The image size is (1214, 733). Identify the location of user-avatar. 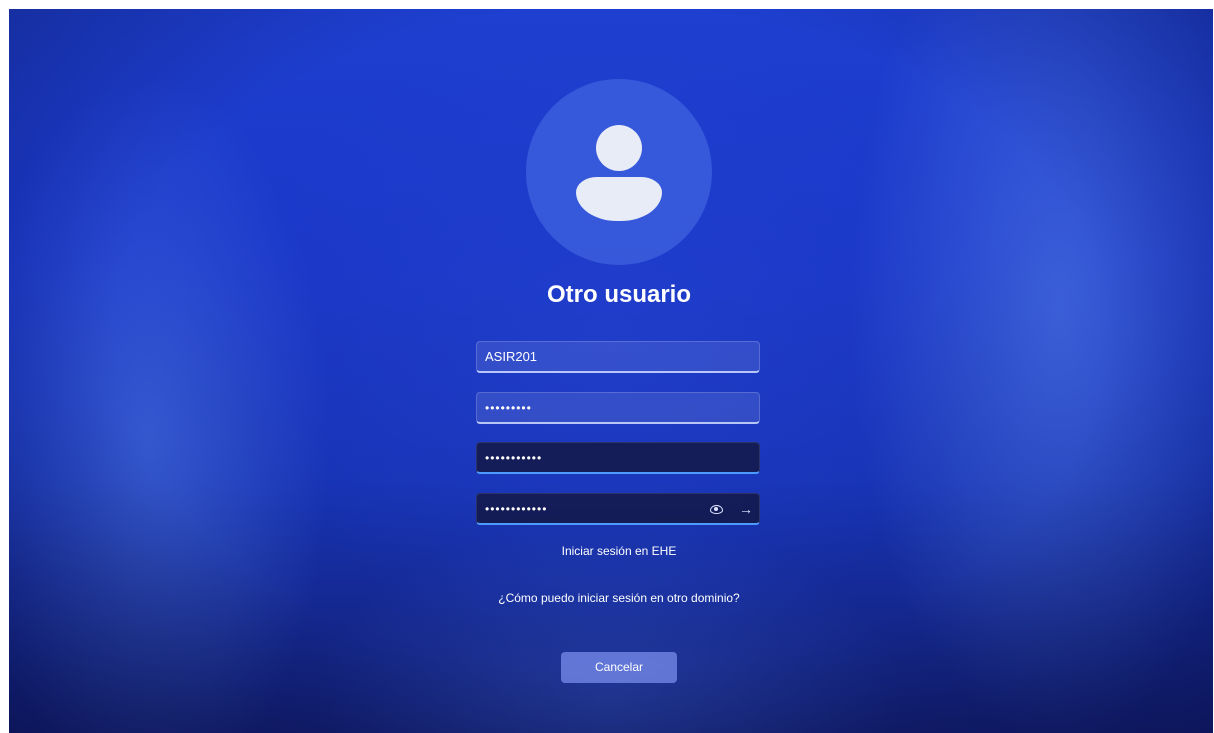
(619, 172).